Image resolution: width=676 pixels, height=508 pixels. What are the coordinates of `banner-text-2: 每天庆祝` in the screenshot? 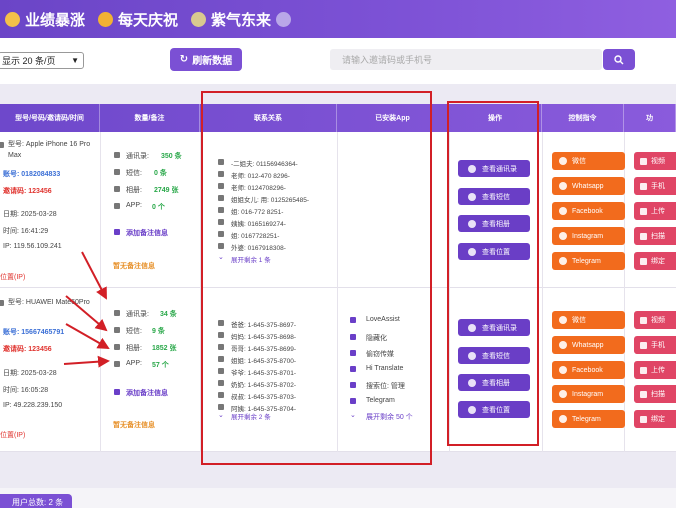 It's located at (148, 20).